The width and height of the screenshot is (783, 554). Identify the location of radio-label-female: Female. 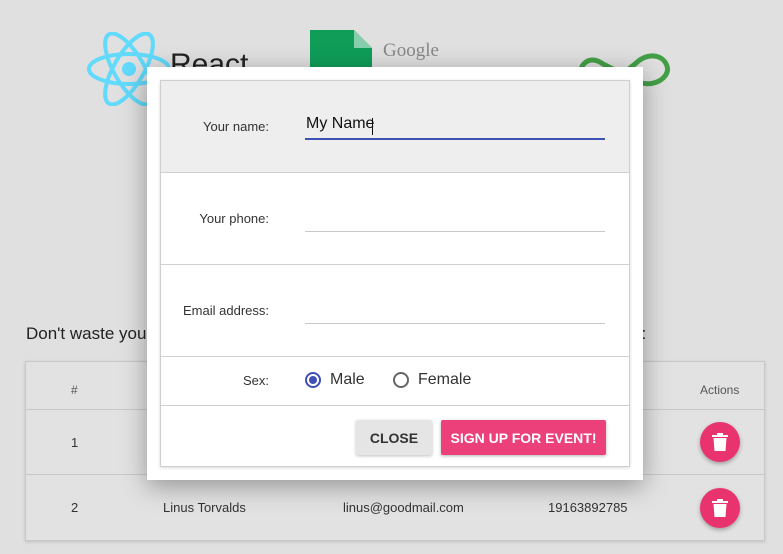
(445, 379).